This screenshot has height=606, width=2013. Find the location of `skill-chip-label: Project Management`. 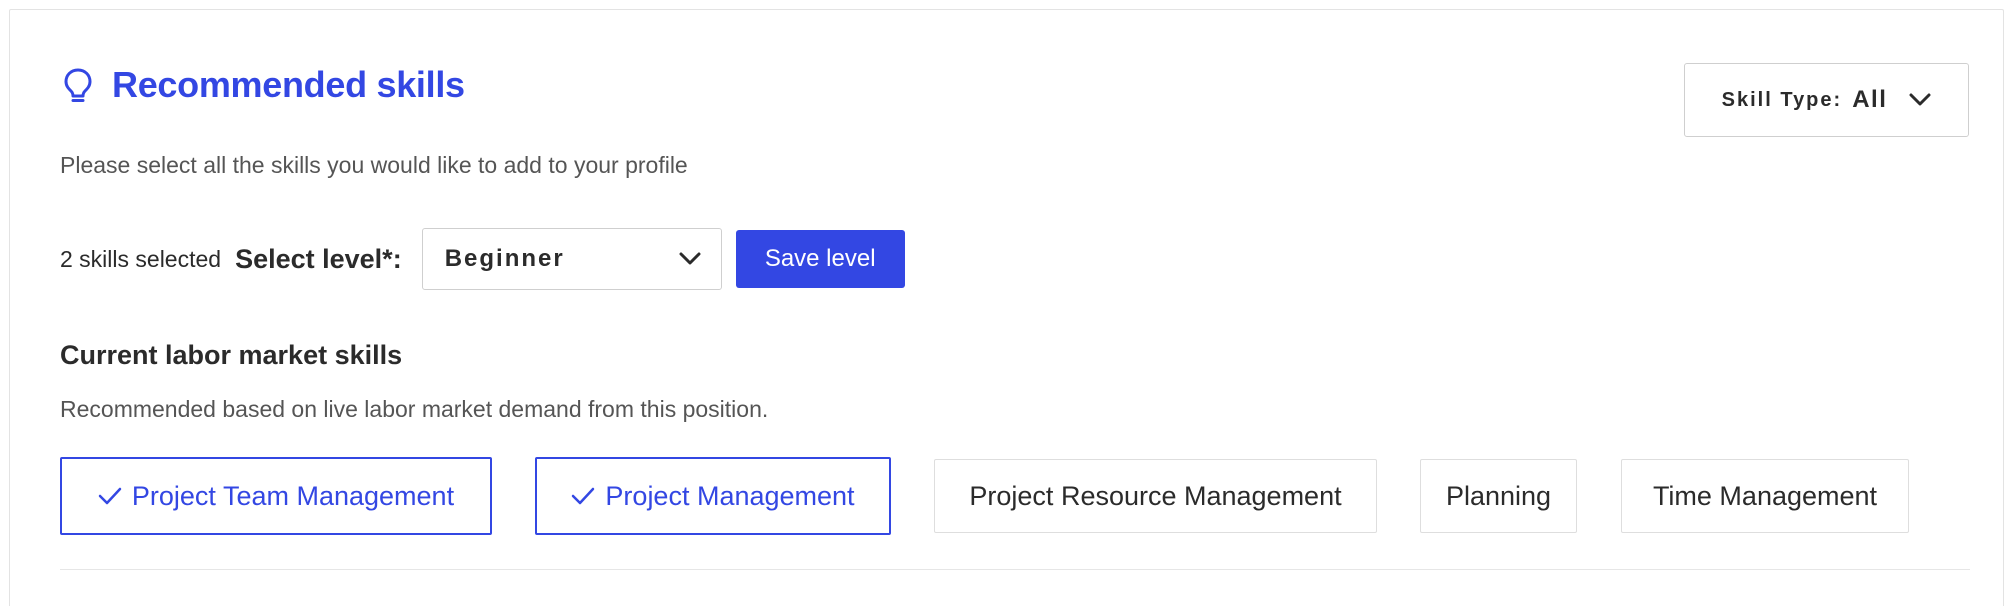

skill-chip-label: Project Management is located at coordinates (730, 495).